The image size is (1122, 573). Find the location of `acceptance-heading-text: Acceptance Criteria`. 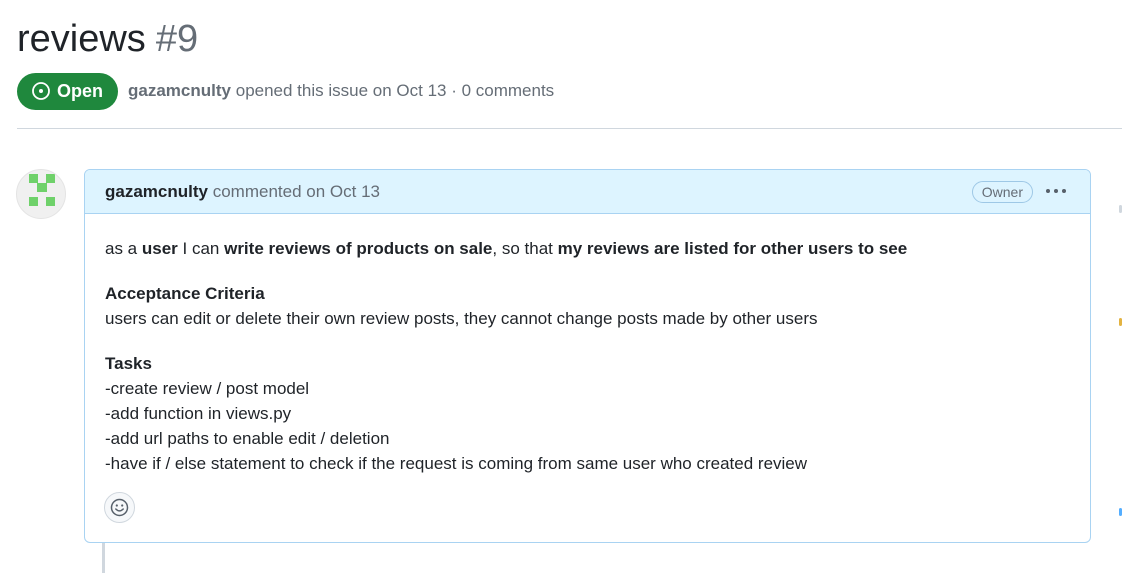

acceptance-heading-text: Acceptance Criteria is located at coordinates (185, 293).